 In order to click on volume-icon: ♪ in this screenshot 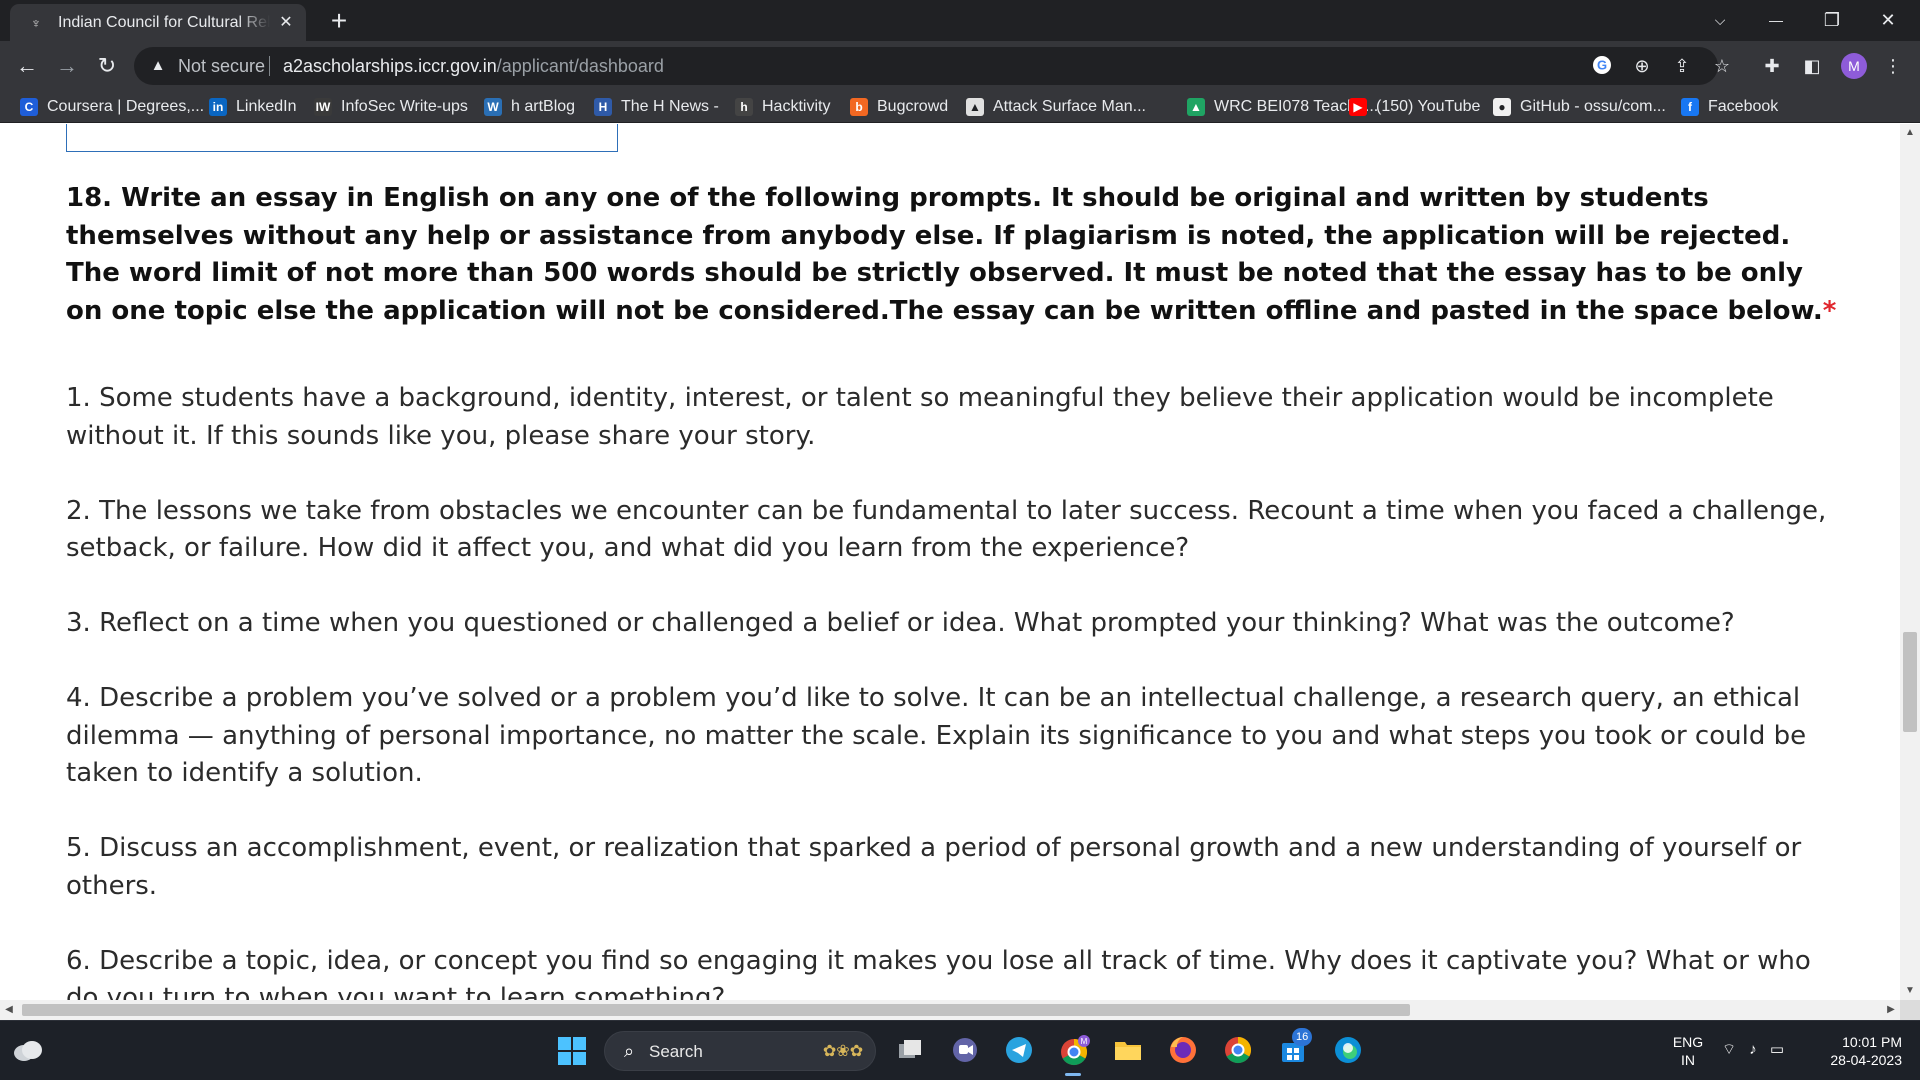, I will do `click(1753, 1050)`.